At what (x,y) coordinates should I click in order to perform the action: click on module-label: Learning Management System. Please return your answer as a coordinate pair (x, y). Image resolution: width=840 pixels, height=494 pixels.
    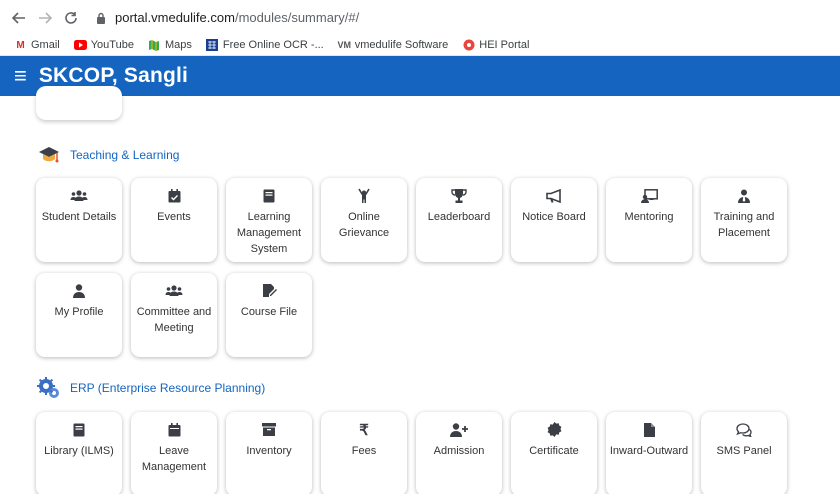
    Looking at the image, I should click on (269, 233).